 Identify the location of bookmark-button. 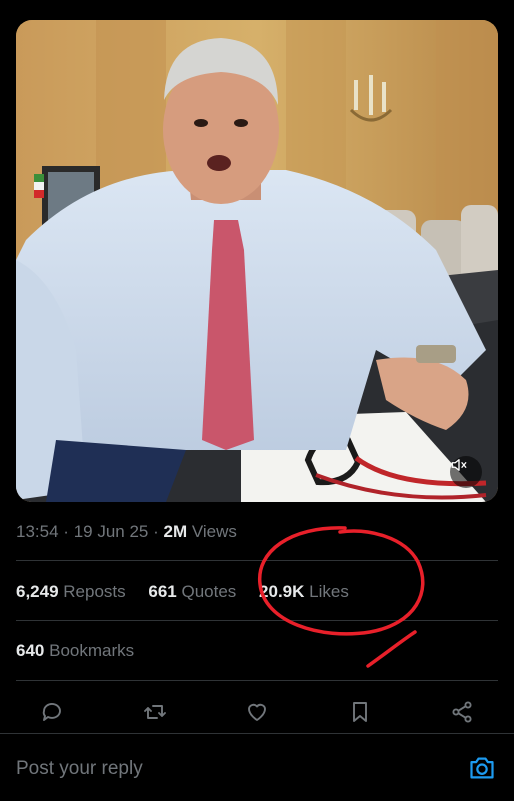
(360, 712).